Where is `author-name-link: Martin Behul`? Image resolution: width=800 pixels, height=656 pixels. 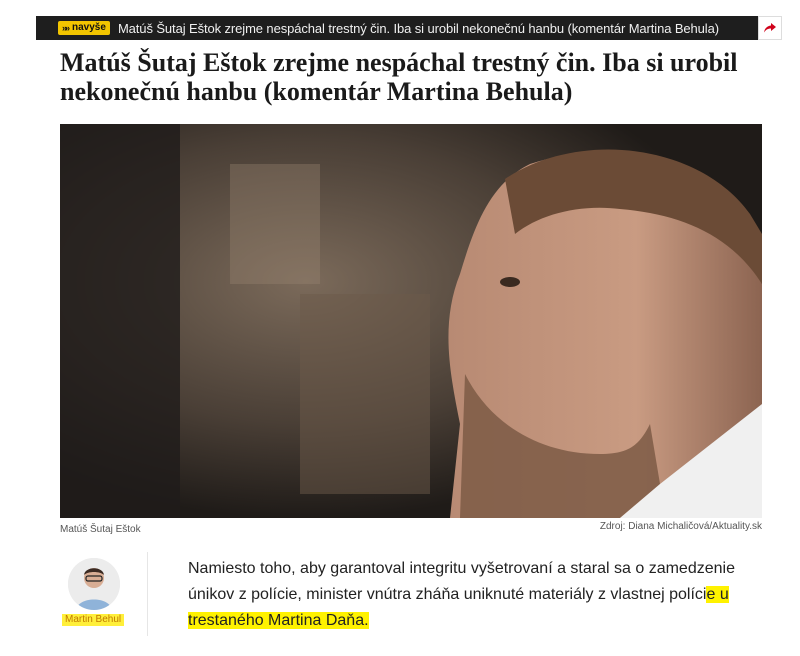
author-name-link: Martin Behul is located at coordinates (93, 620).